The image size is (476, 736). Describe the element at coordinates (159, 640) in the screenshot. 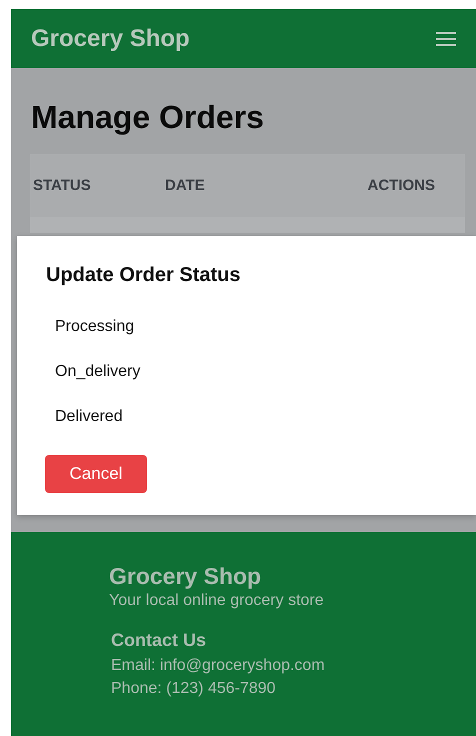

I see `contact-heading: Contact Us` at that location.